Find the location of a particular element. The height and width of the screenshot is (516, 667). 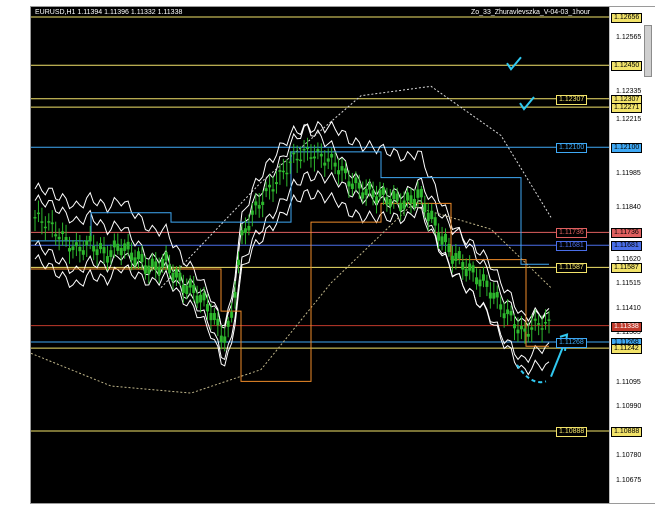

price-tick-label: 1.11985 is located at coordinates (628, 174).